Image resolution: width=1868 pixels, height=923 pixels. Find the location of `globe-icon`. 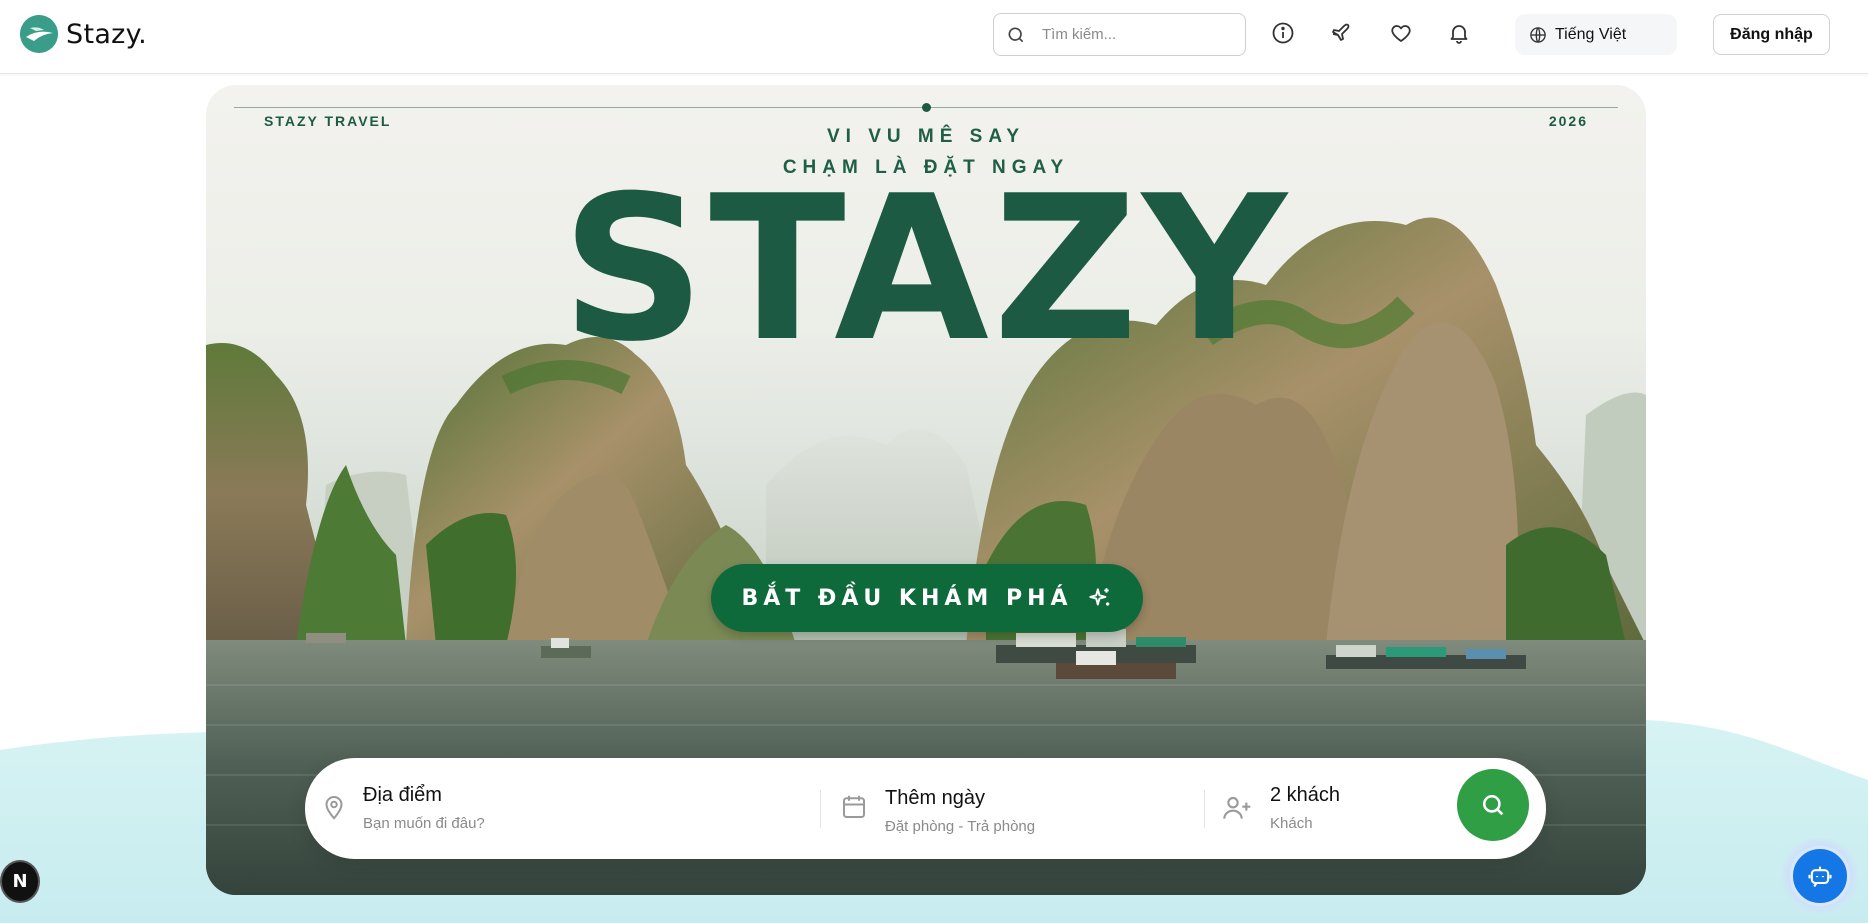

globe-icon is located at coordinates (1538, 34).